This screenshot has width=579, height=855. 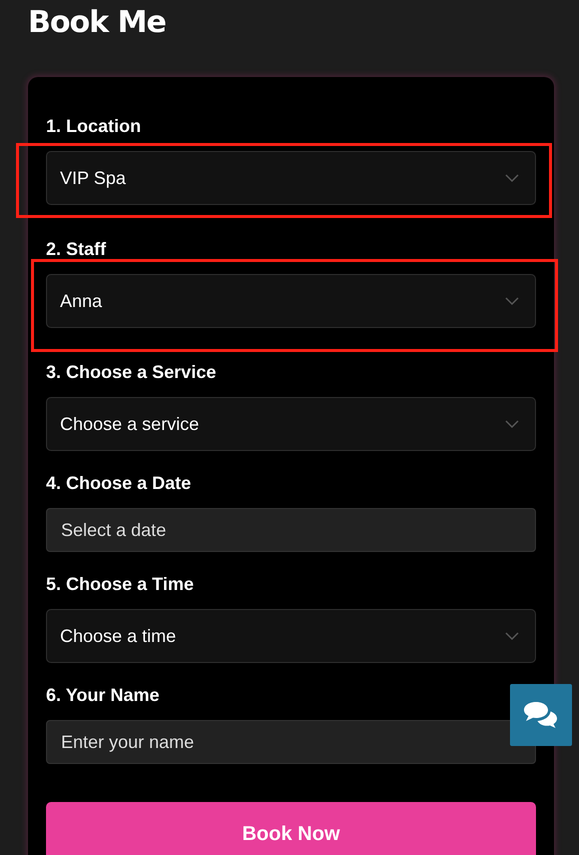 I want to click on field-label: 6. Your Name, so click(x=103, y=695).